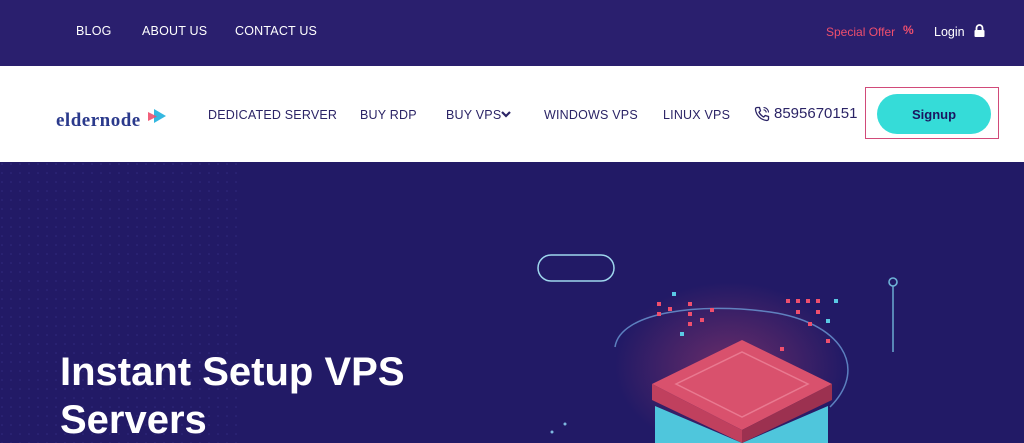 The image size is (1024, 443). I want to click on eldernode-logo: eldernode, so click(113, 118).